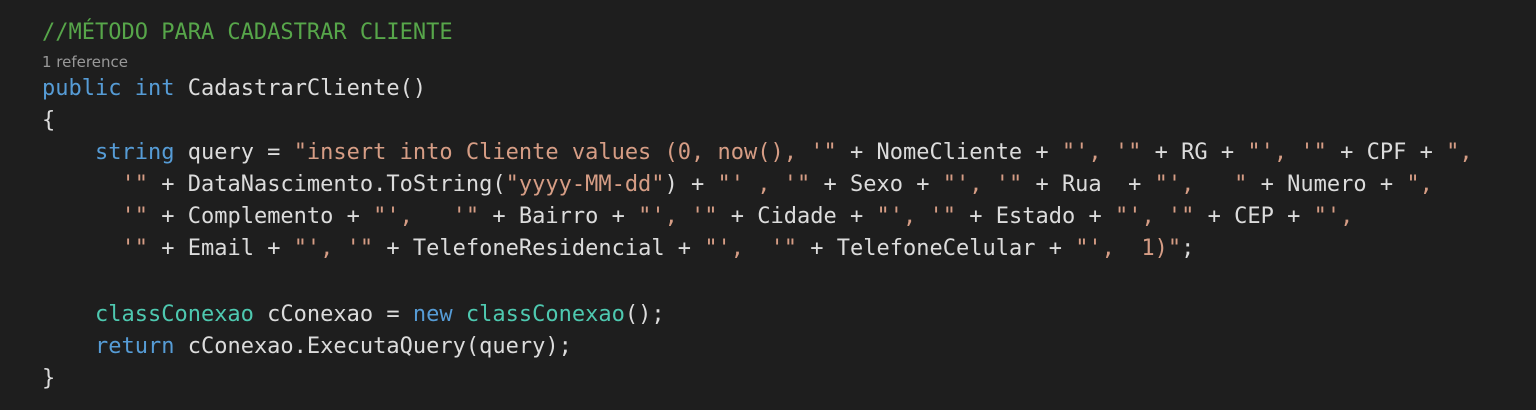  I want to click on code-token: "yyyy-MM-dd", so click(585, 184).